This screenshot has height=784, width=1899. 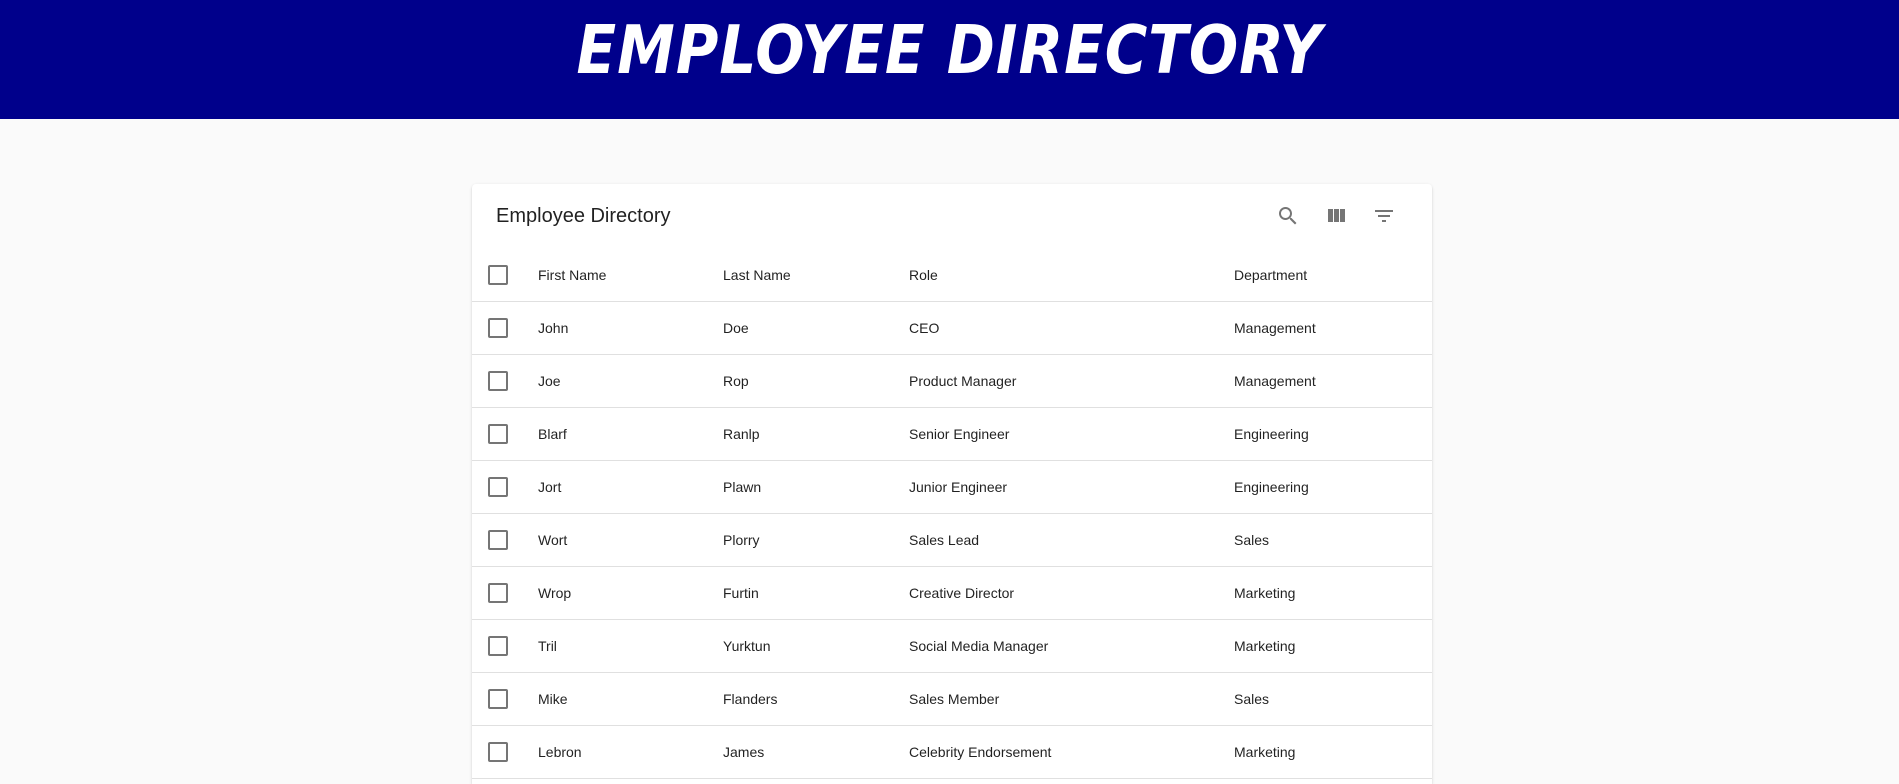 What do you see at coordinates (630, 381) in the screenshot?
I see `first-name-cell: Joe` at bounding box center [630, 381].